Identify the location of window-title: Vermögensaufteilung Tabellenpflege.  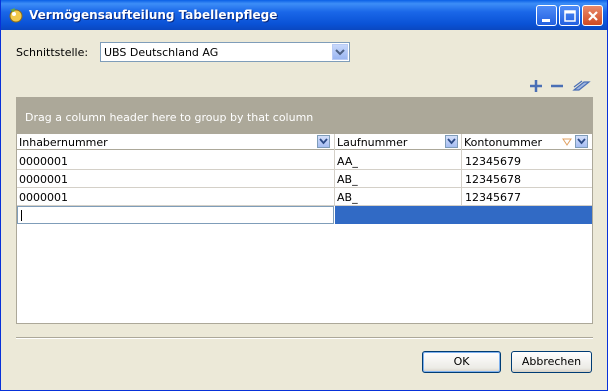
(153, 15).